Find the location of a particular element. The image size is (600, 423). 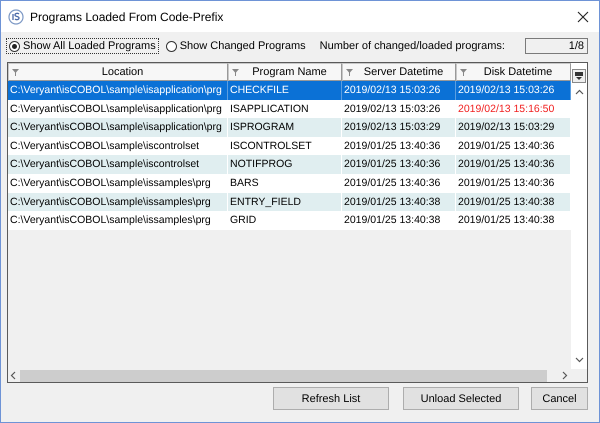

table-row: C:\Veryant\isCOBOL\sample\issamples\prg GRID 2019/01/25 13:40:38 2019/01/25 13:40:38 is located at coordinates (289, 220).